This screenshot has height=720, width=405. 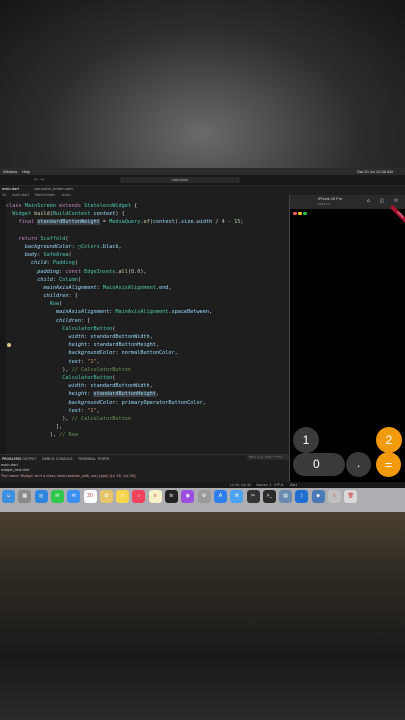 What do you see at coordinates (106, 496) in the screenshot?
I see `dock-photos-icon: ✿` at bounding box center [106, 496].